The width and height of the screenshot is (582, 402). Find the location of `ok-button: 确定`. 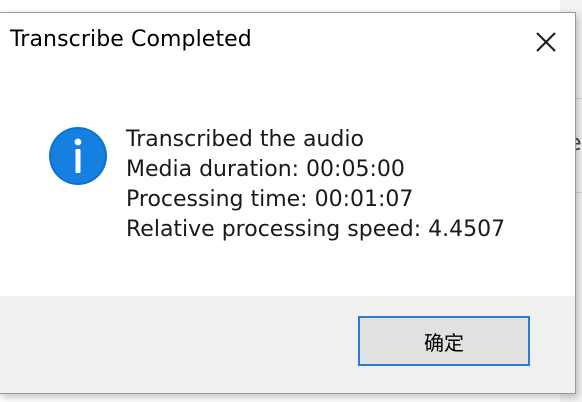

ok-button: 确定 is located at coordinates (444, 341).